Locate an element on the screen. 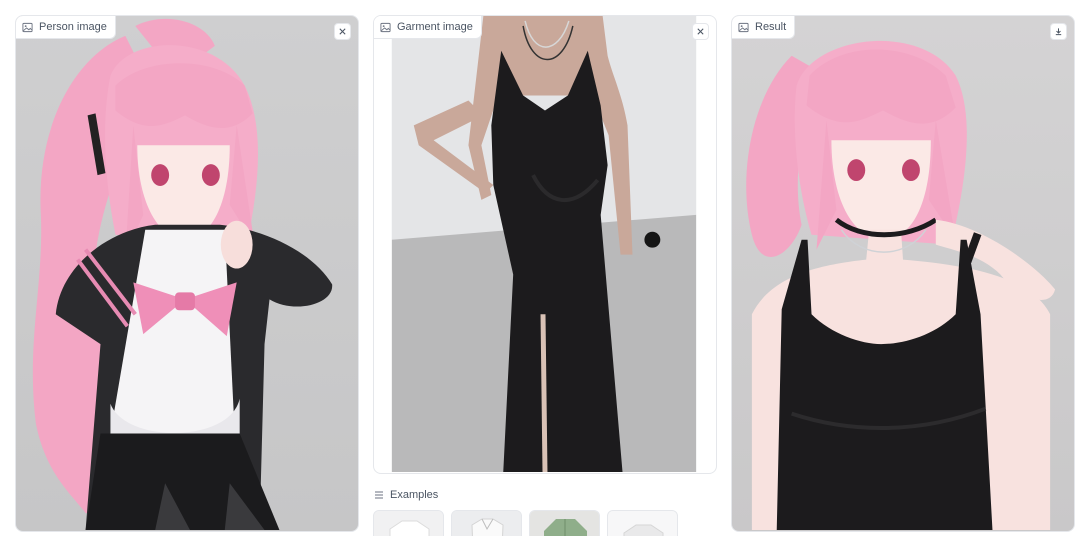  white-top-thumbnail is located at coordinates (486, 523).